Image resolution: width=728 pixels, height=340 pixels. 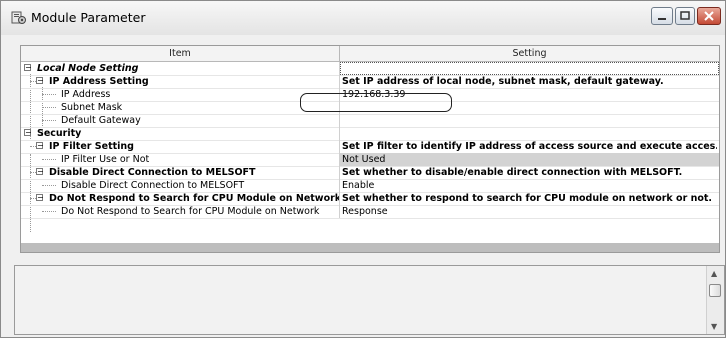 What do you see at coordinates (714, 326) in the screenshot?
I see `scroll-down-icon: ▼` at bounding box center [714, 326].